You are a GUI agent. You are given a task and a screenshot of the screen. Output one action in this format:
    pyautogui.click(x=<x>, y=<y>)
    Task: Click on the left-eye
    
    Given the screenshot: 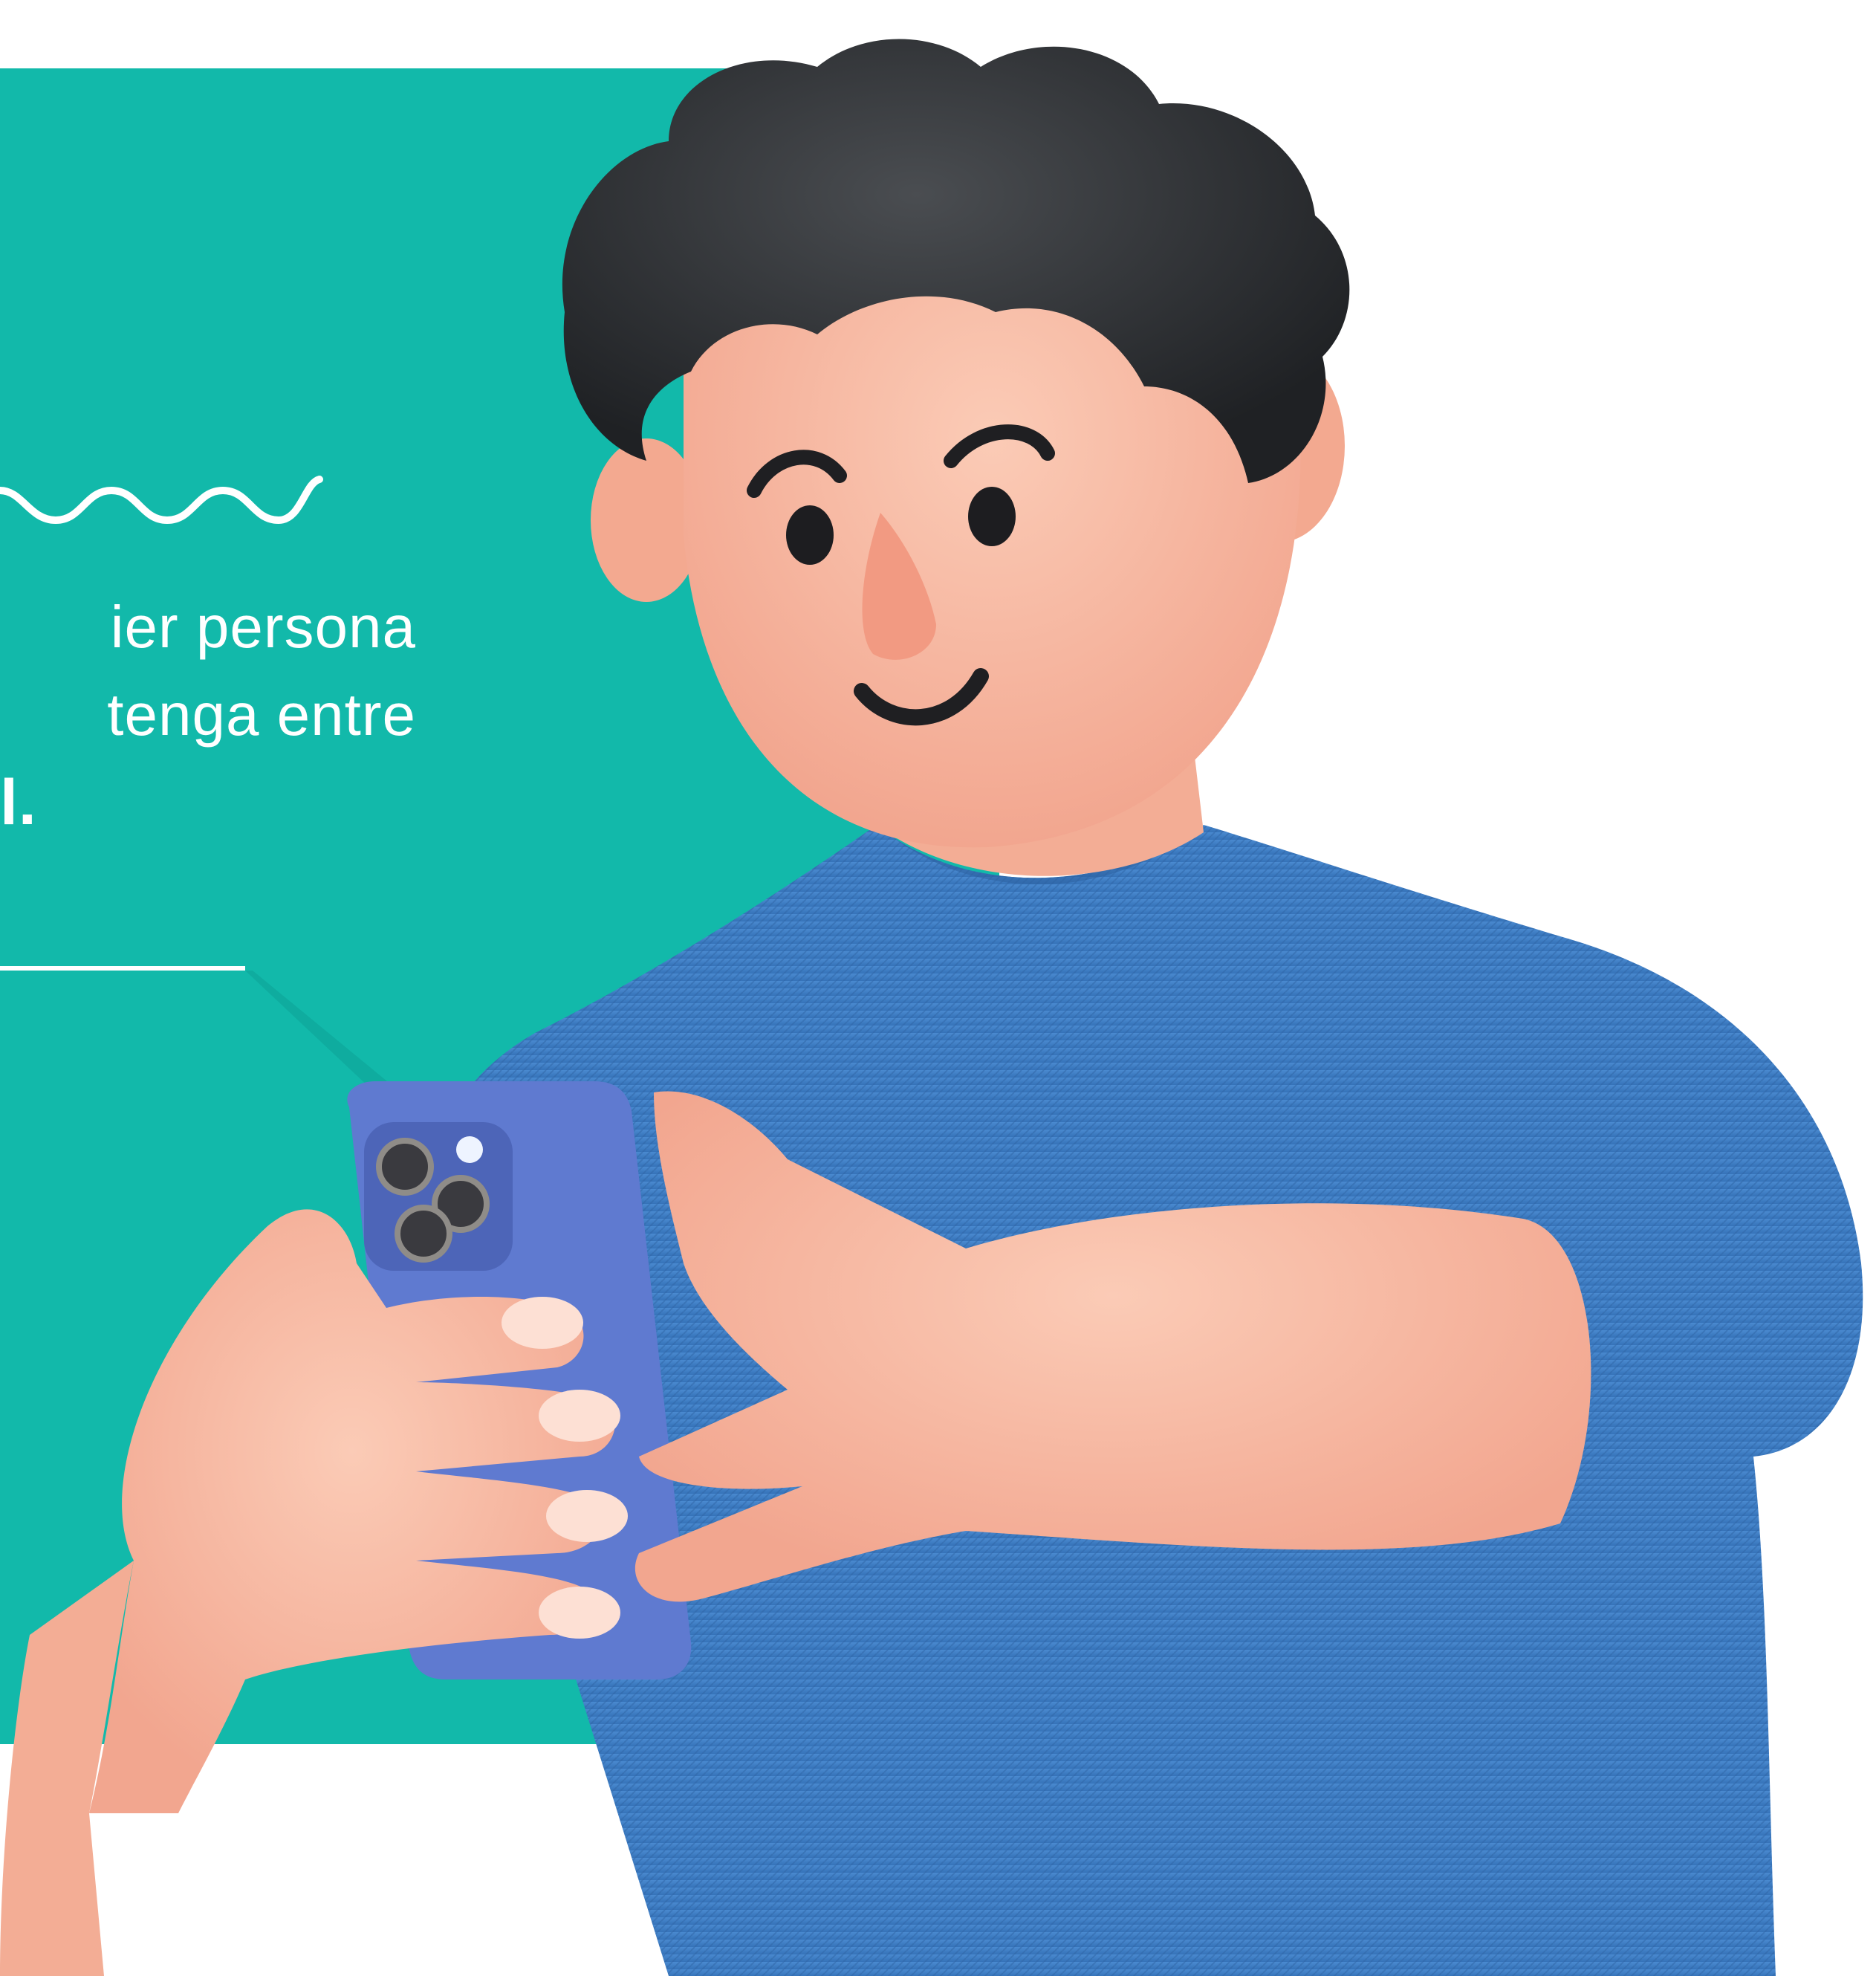 What is the action you would take?
    pyautogui.click(x=810, y=535)
    